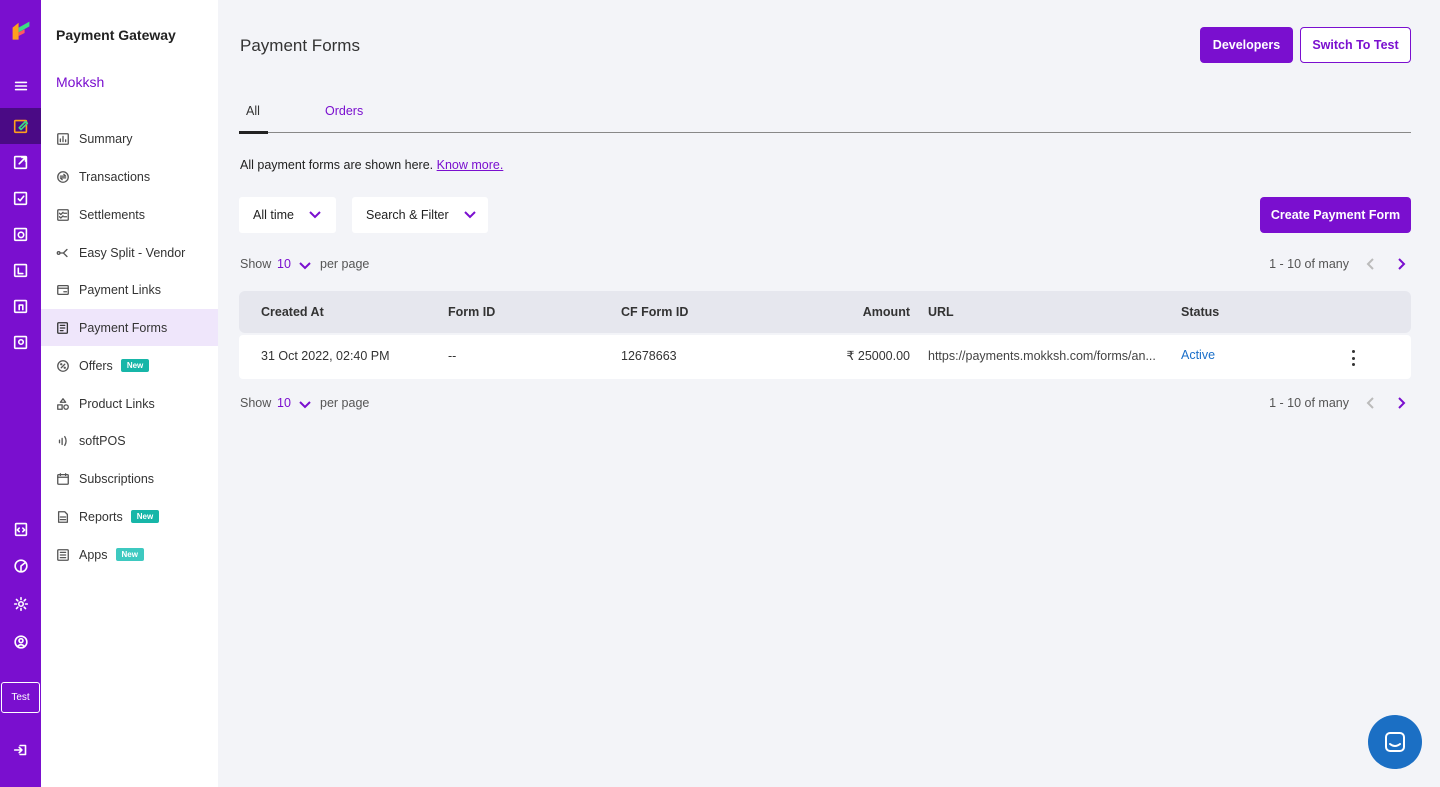 The height and width of the screenshot is (787, 1440). I want to click on time-filter-dropdown: All time, so click(287, 215).